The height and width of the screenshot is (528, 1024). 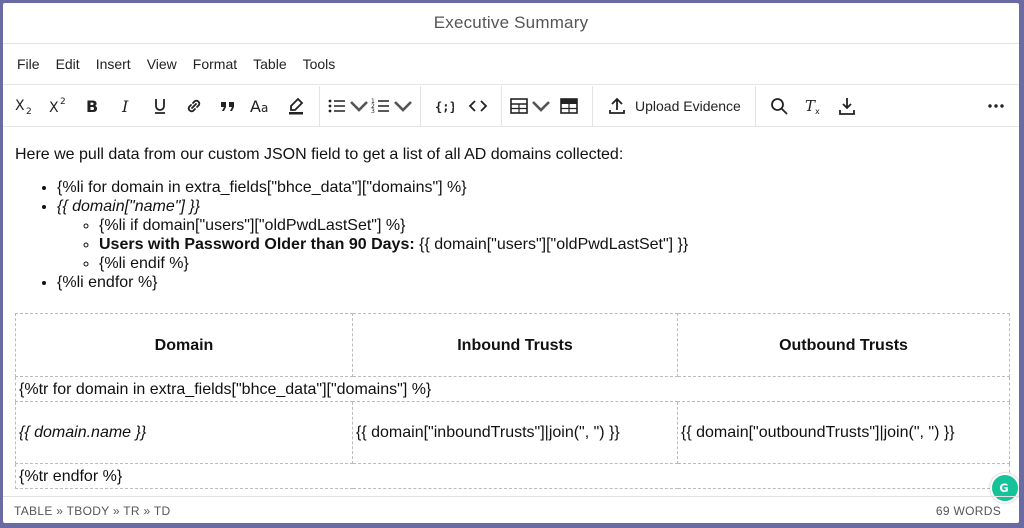 I want to click on bullet-list-icon, so click(x=336, y=105).